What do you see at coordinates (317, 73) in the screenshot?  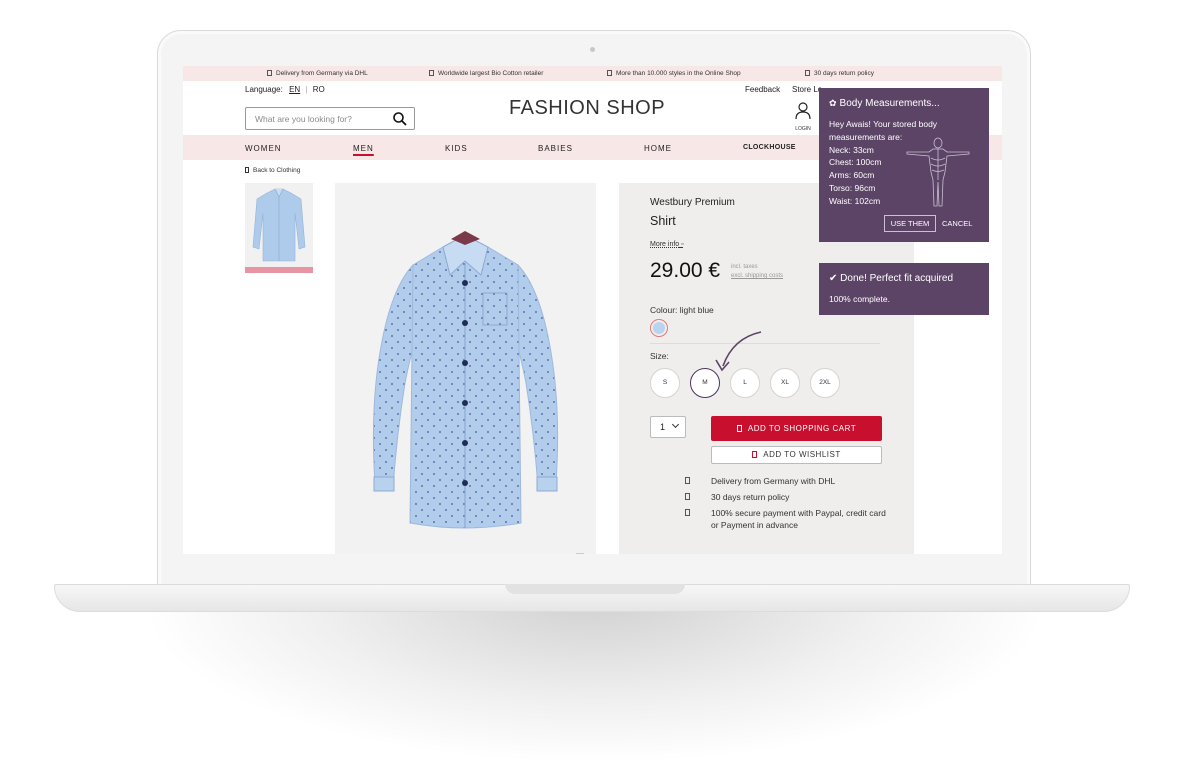 I see `info-item: Delivery from Germany via DHL` at bounding box center [317, 73].